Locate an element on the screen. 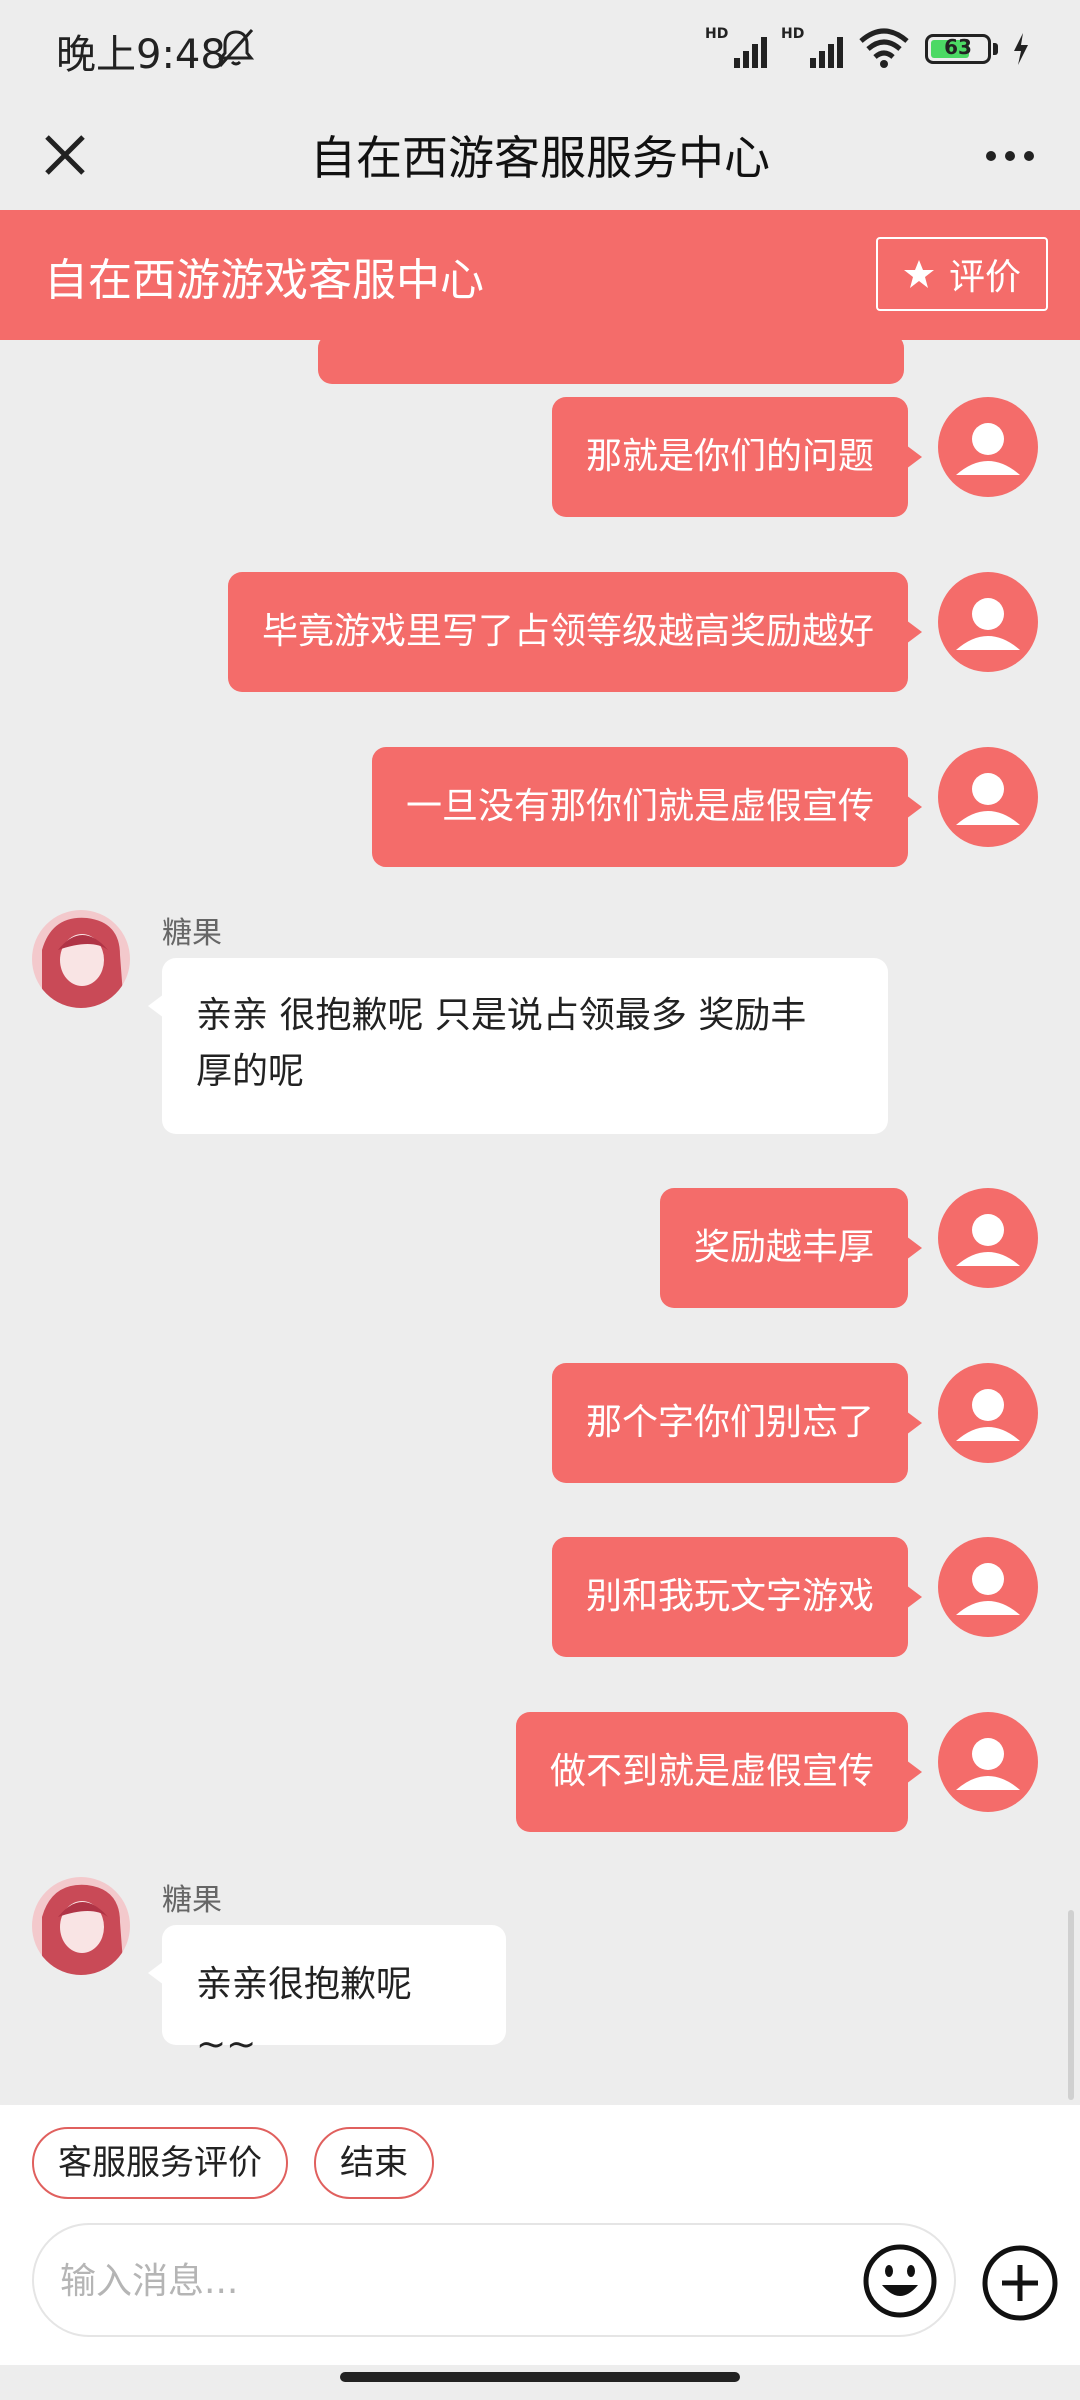  battery-icon: 63 is located at coordinates (958, 49).